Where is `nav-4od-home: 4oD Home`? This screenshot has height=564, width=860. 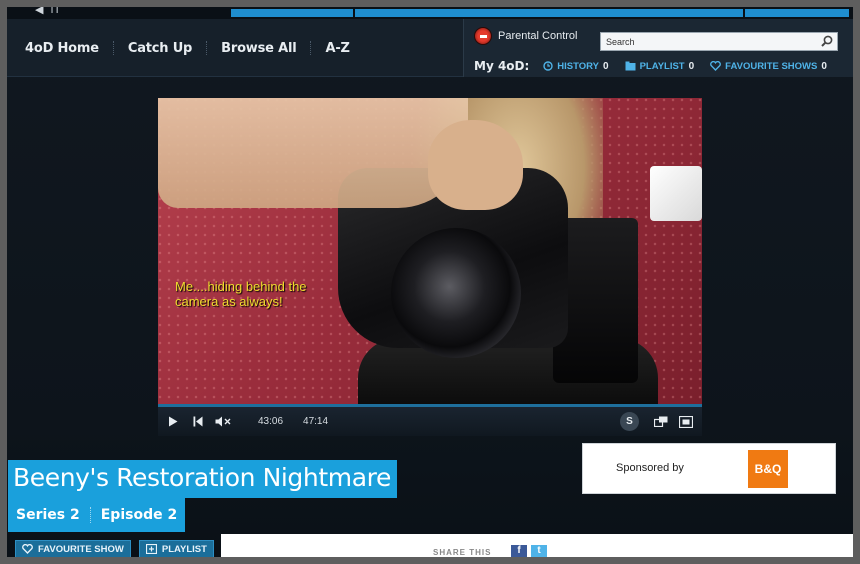 nav-4od-home: 4oD Home is located at coordinates (60, 48).